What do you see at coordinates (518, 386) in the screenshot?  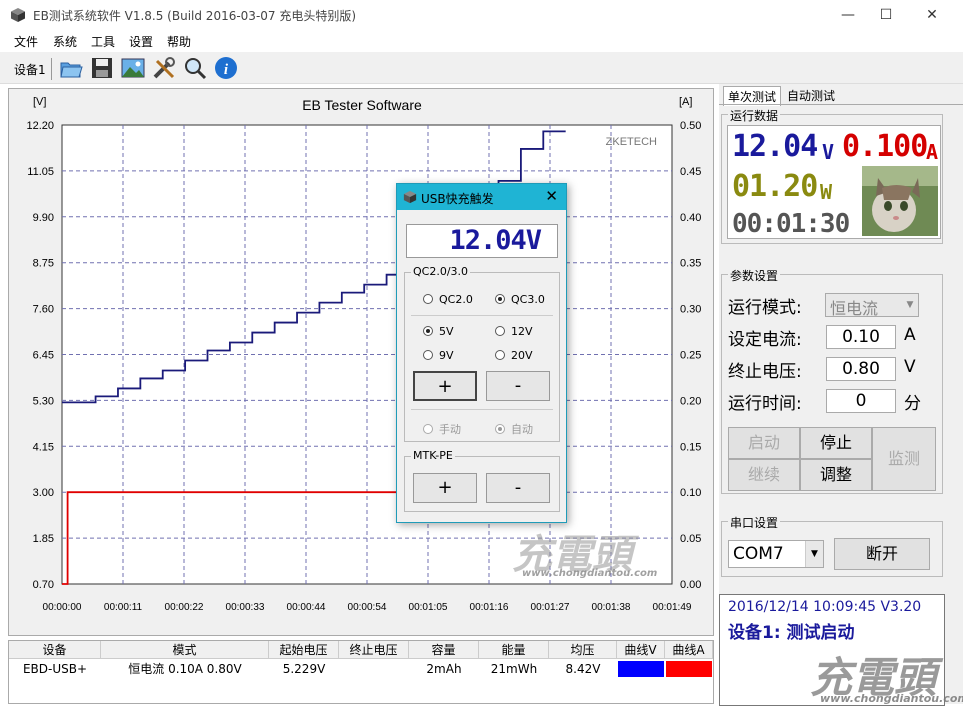 I see `qc-minus-button: -` at bounding box center [518, 386].